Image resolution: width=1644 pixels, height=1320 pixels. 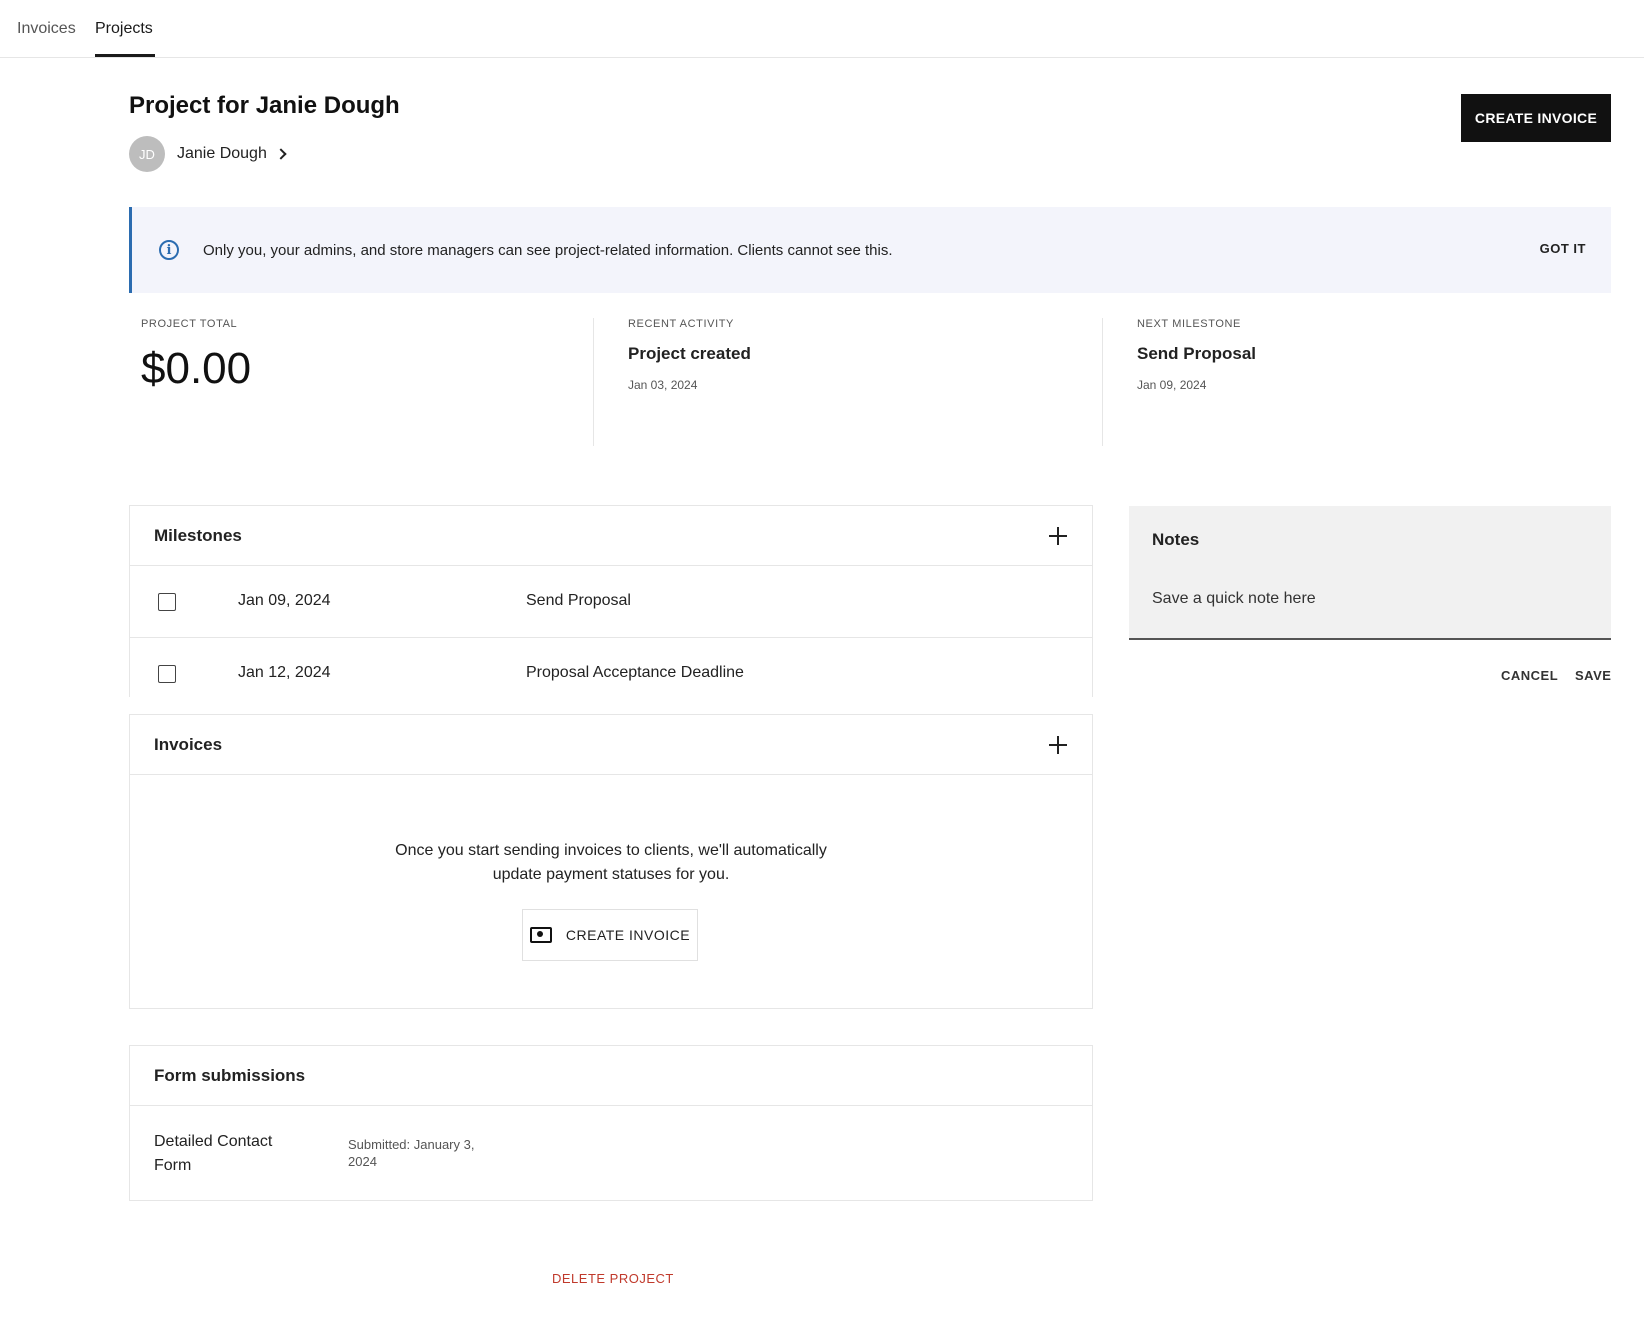 What do you see at coordinates (1058, 536) in the screenshot?
I see `add-milestone-icon` at bounding box center [1058, 536].